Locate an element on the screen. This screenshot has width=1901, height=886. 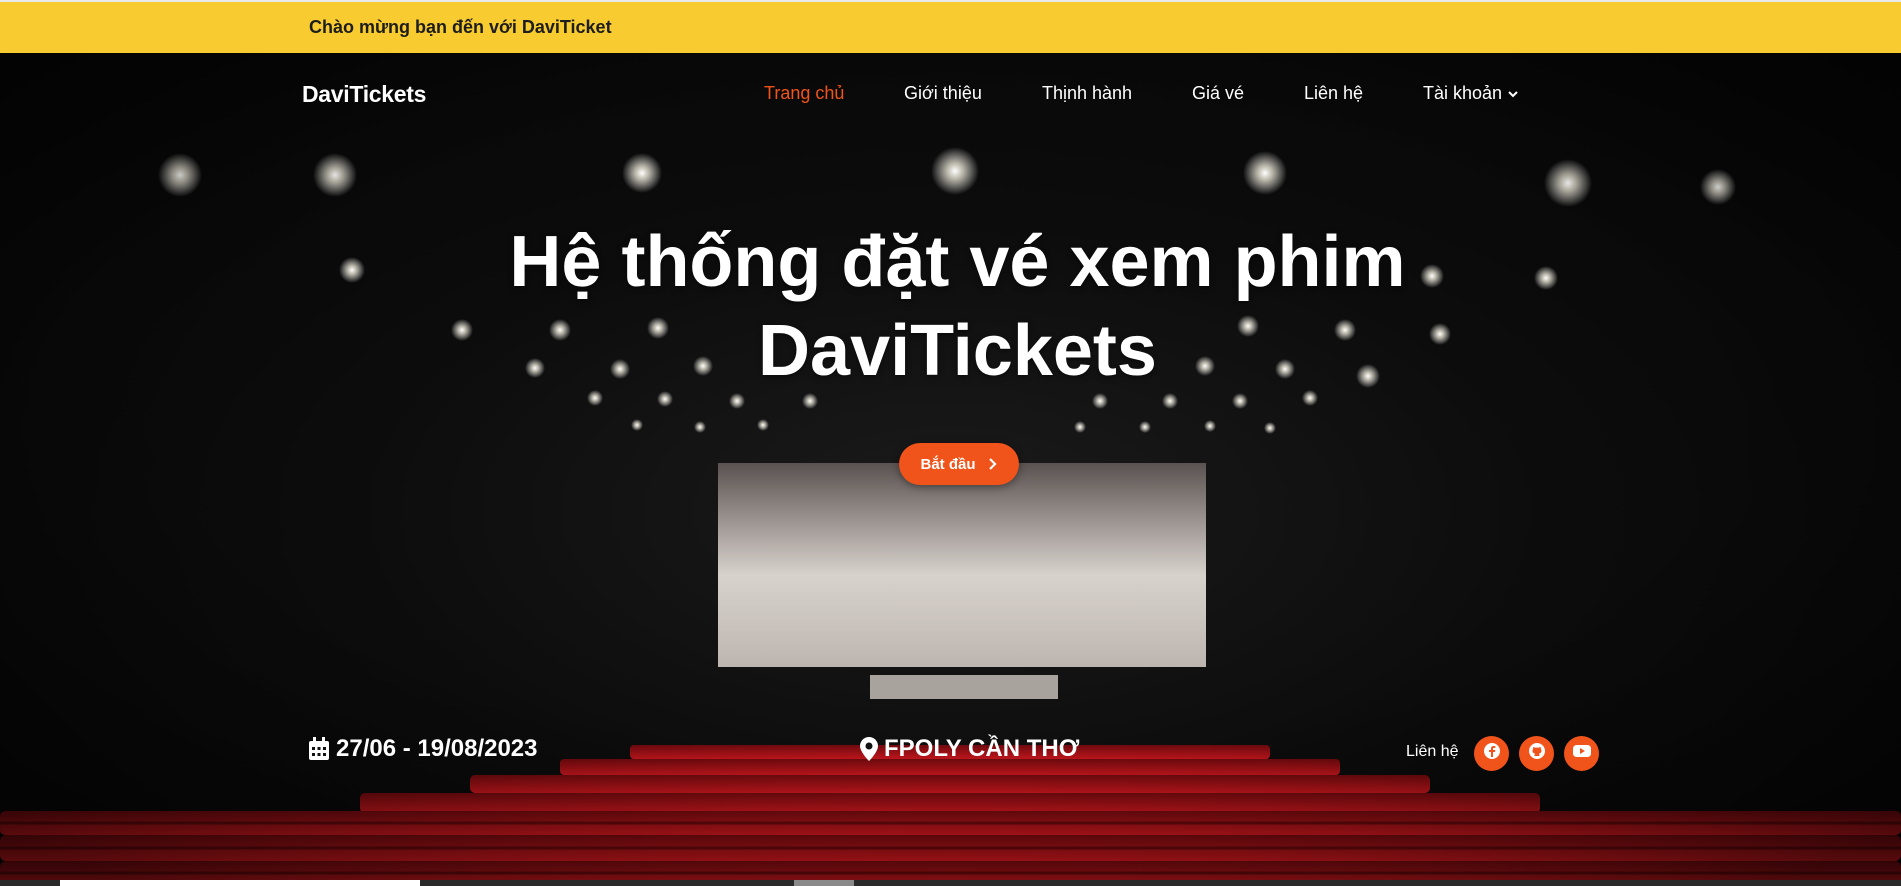
nav-account: Tài khoản is located at coordinates (1471, 94).